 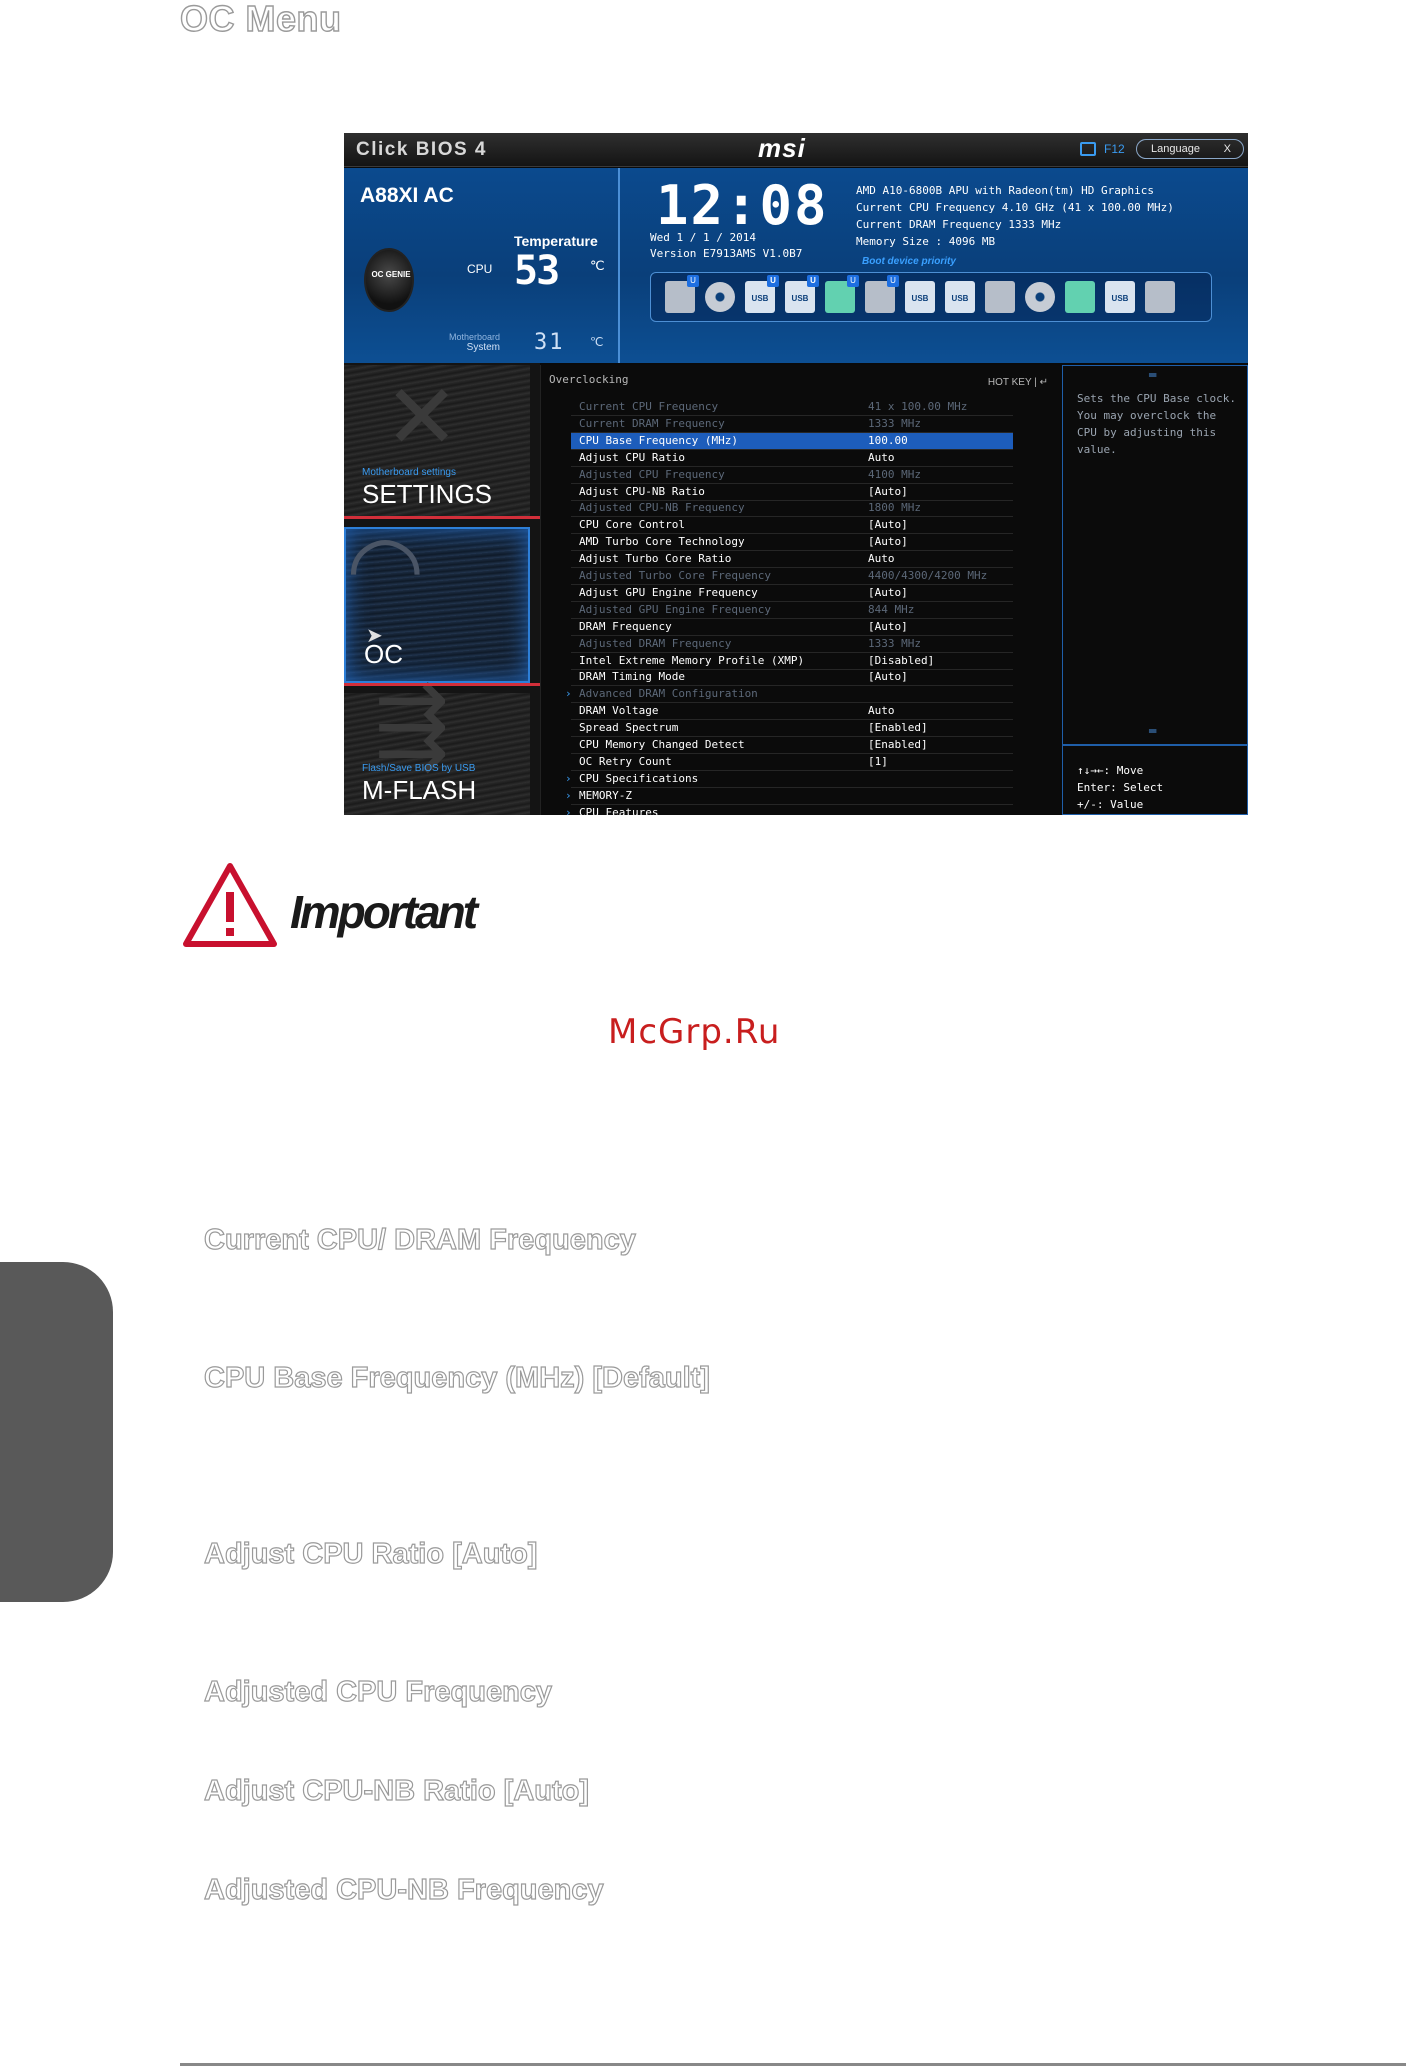 What do you see at coordinates (549, 342) in the screenshot?
I see `system-temp-value: 31` at bounding box center [549, 342].